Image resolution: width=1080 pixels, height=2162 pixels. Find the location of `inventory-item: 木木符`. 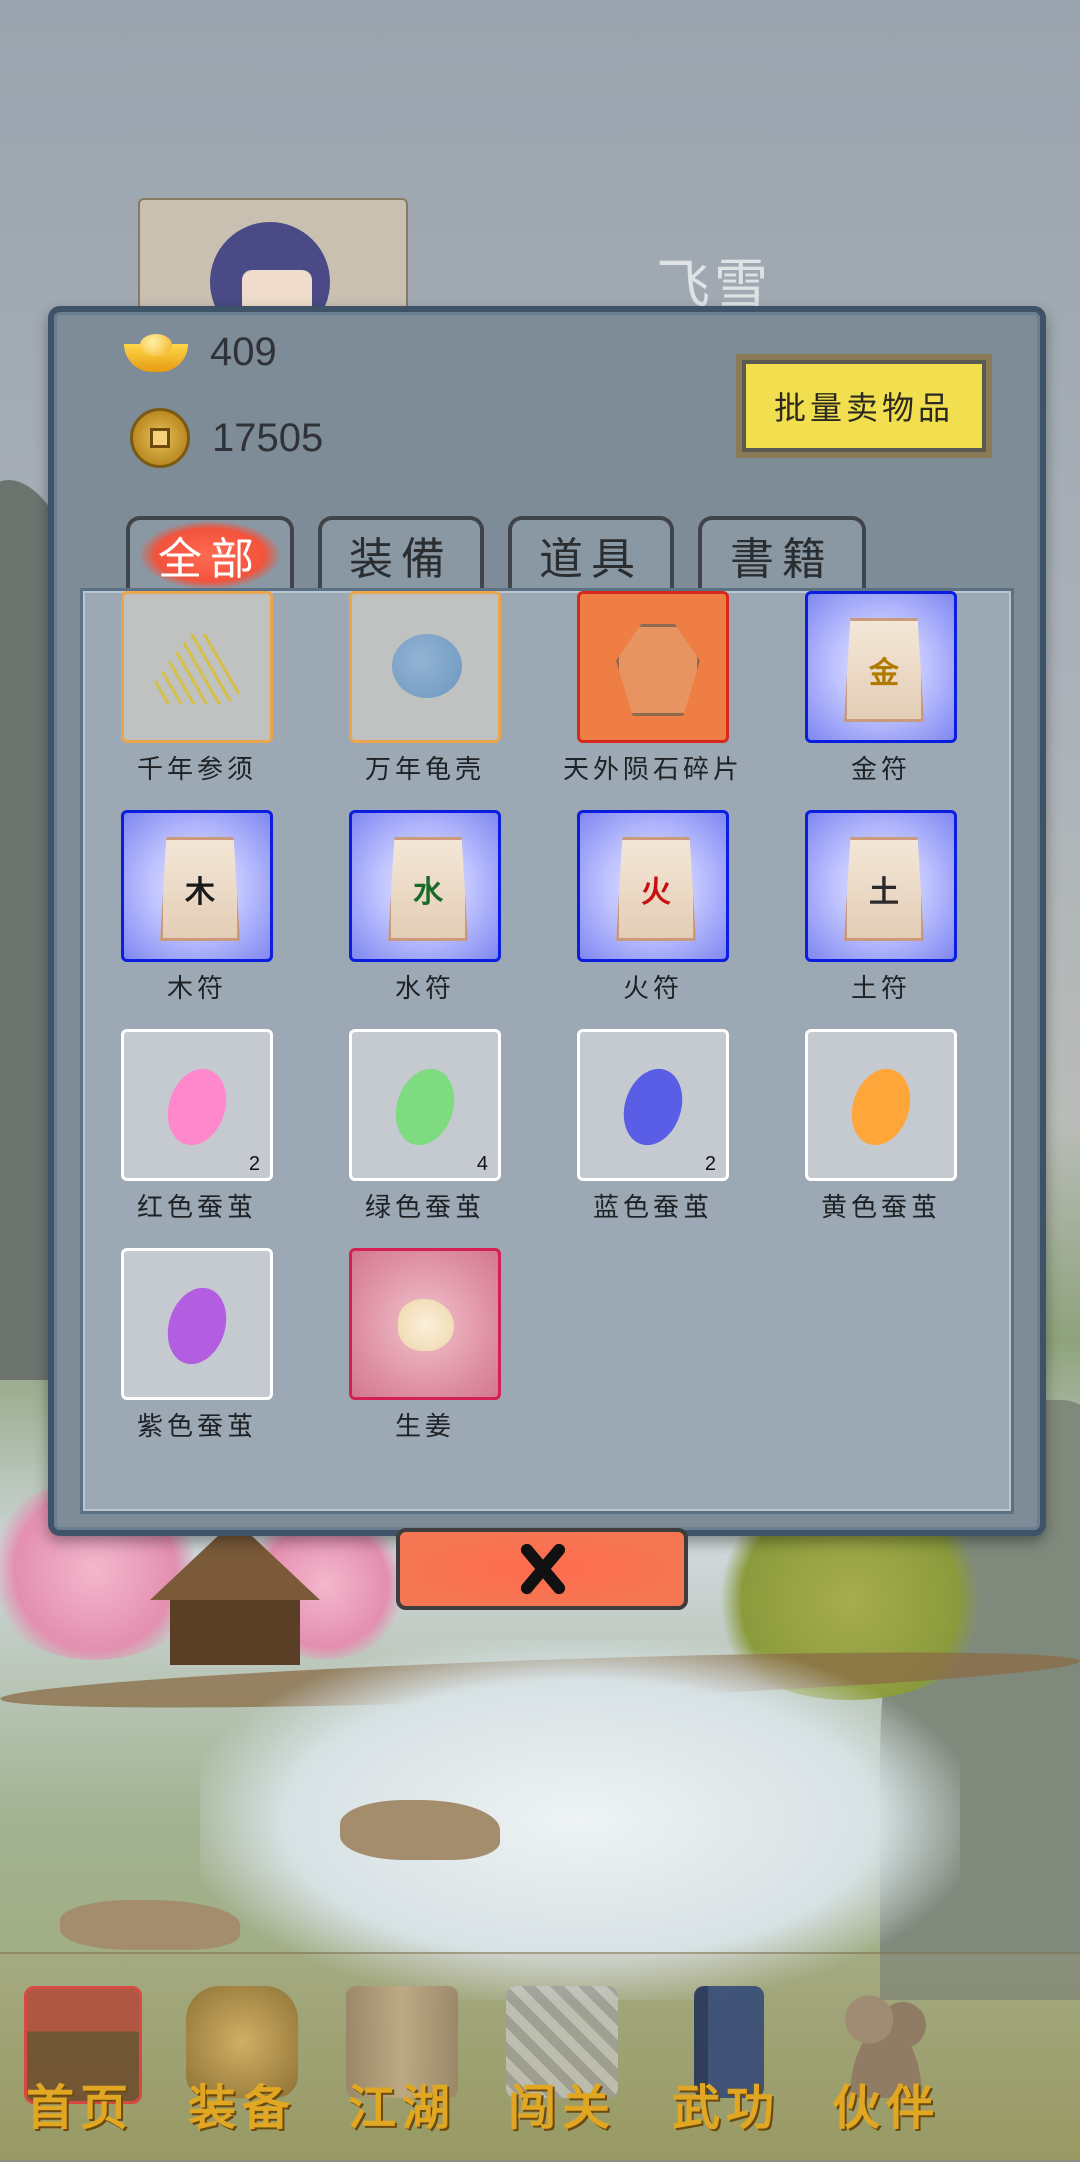

inventory-item: 木木符 is located at coordinates (197, 907).